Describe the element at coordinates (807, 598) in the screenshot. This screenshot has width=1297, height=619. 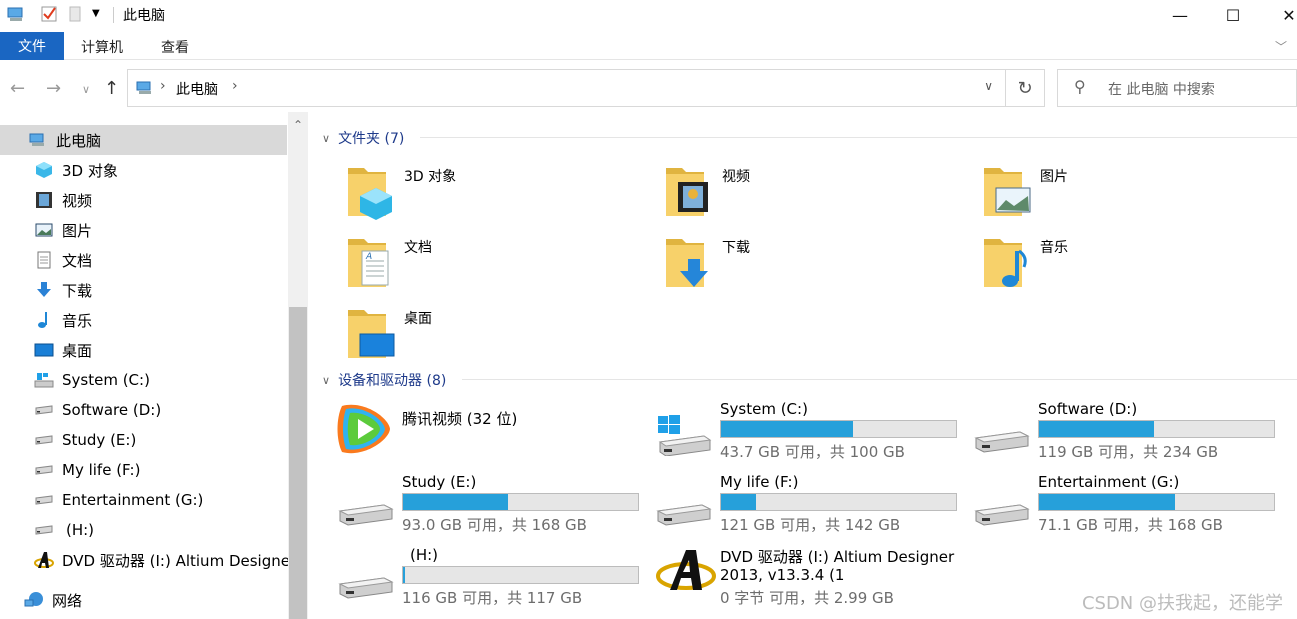
I see `dvd-drive-info: 0 字节 可用，共 2.99 GB` at that location.